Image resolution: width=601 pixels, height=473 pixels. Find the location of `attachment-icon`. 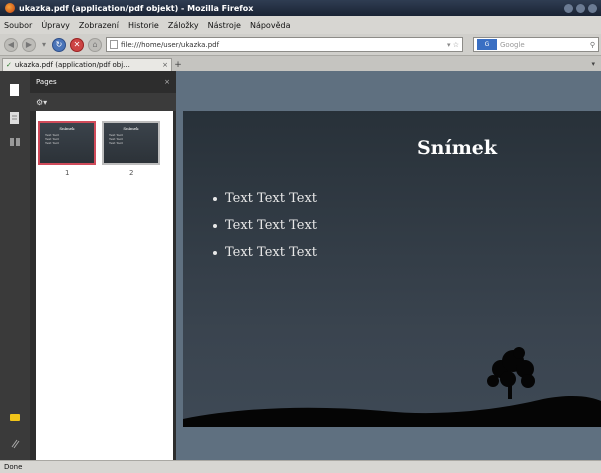

attachment-icon is located at coordinates (15, 142).